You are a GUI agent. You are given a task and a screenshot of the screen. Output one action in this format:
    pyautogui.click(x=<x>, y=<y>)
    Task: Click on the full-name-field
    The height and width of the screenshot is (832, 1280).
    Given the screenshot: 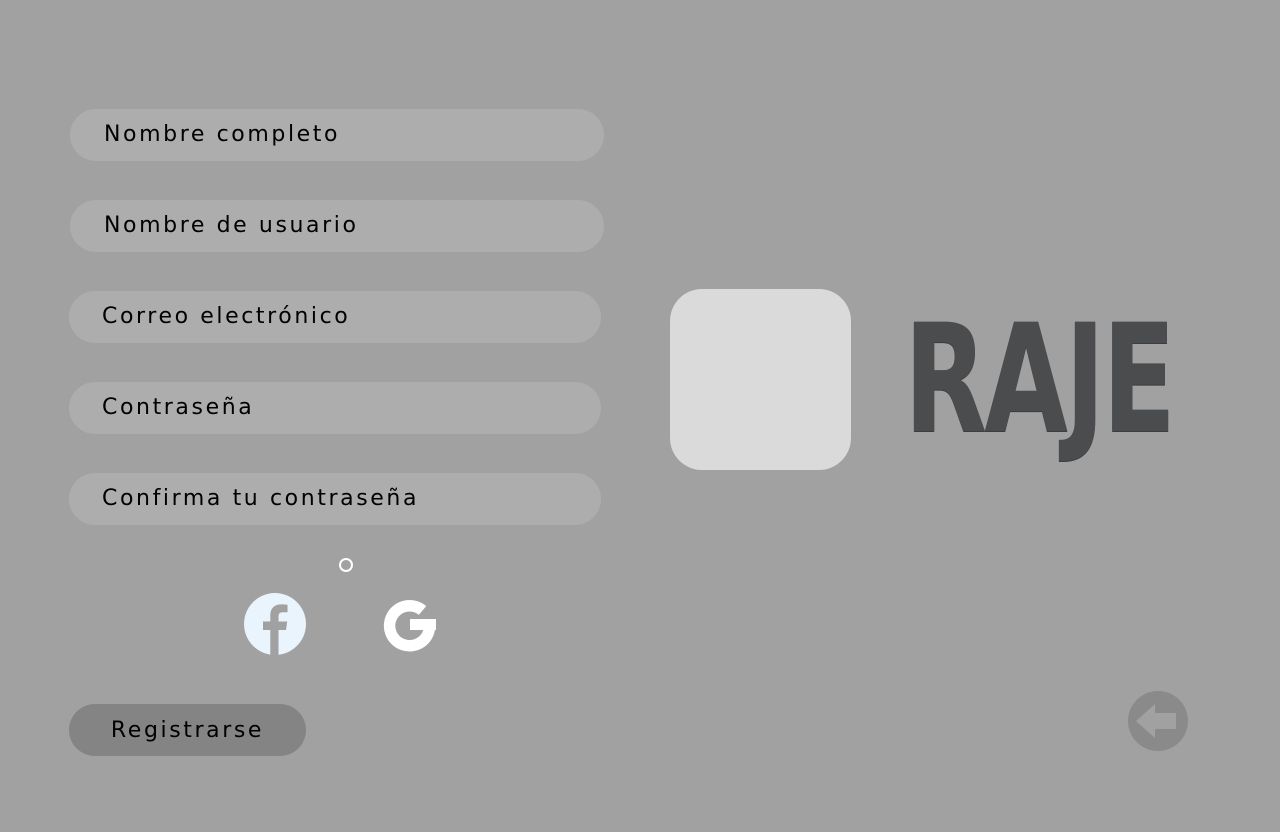 What is the action you would take?
    pyautogui.click(x=337, y=135)
    